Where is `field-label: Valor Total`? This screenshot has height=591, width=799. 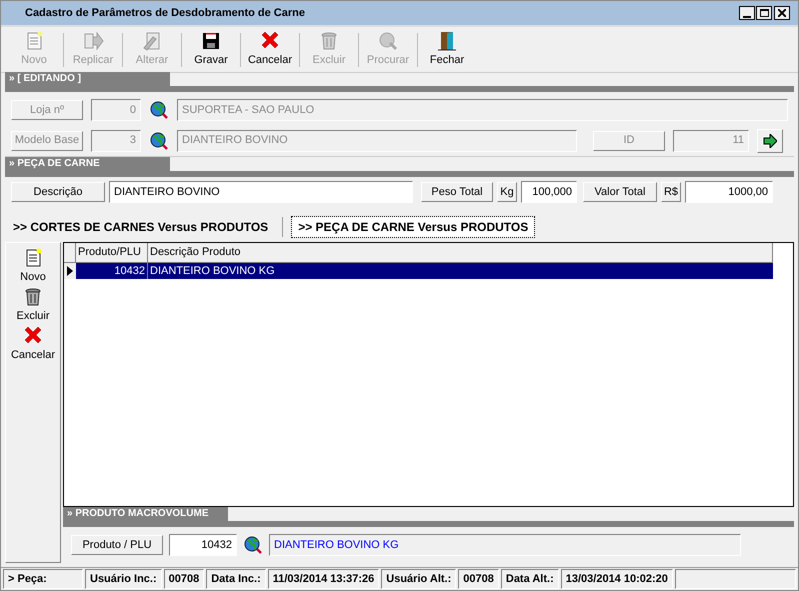 field-label: Valor Total is located at coordinates (620, 192).